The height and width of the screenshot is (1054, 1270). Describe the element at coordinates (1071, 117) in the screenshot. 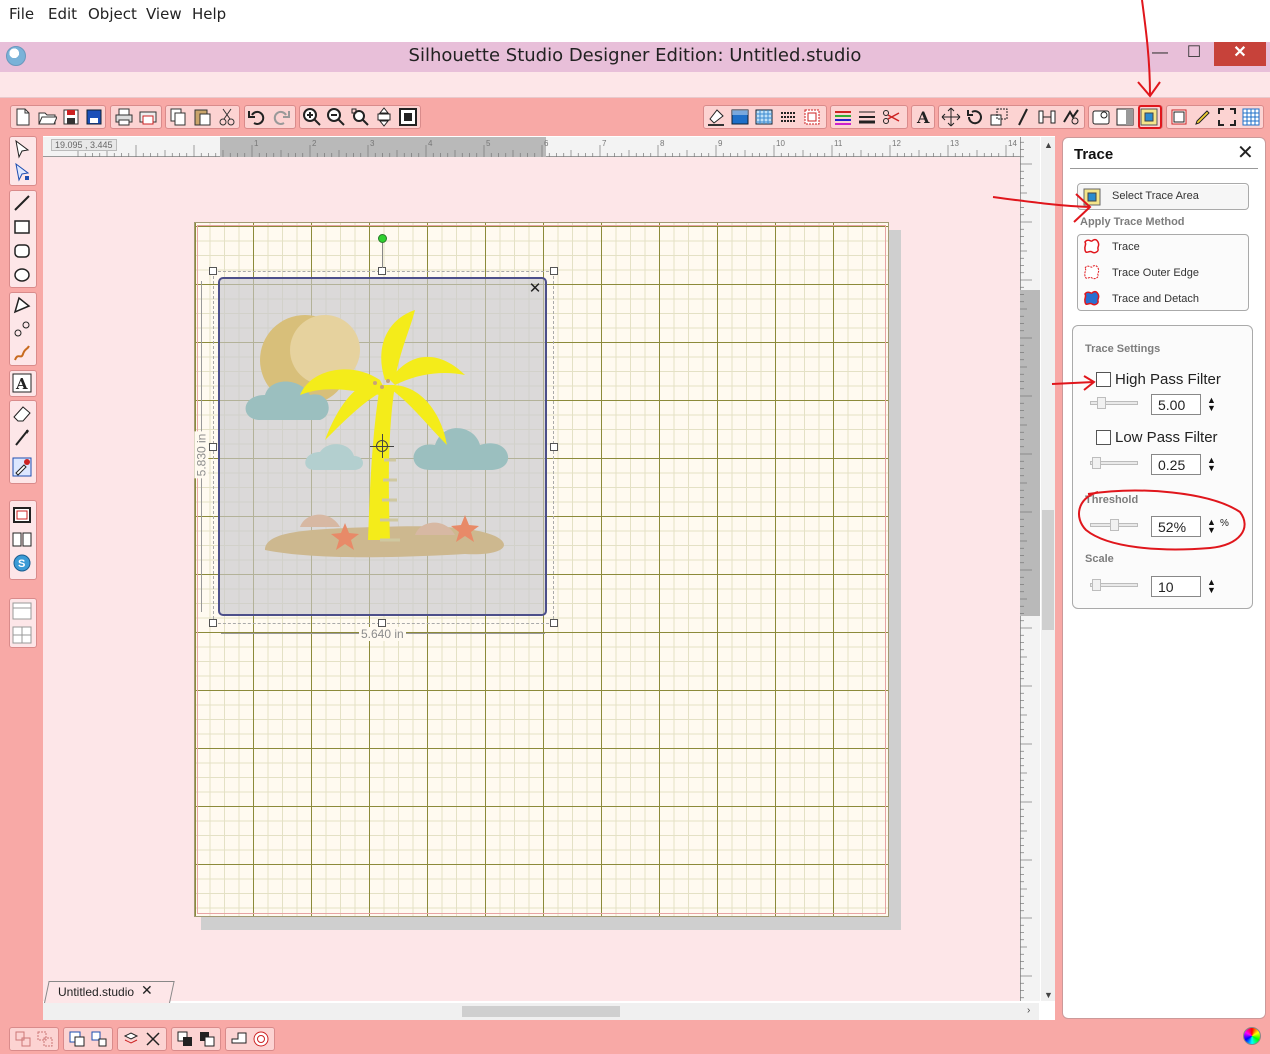

I see `replicate-icon` at that location.